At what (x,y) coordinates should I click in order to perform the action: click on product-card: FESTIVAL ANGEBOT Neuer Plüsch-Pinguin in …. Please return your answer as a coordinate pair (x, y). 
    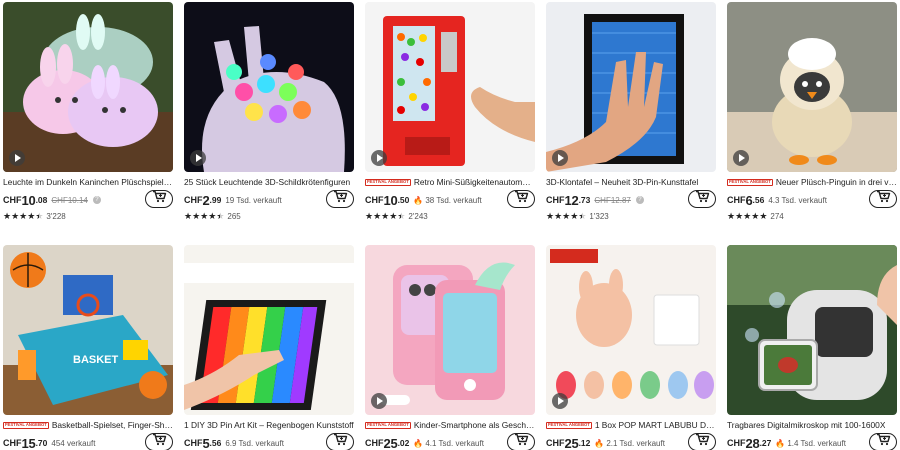
    Looking at the image, I should click on (812, 112).